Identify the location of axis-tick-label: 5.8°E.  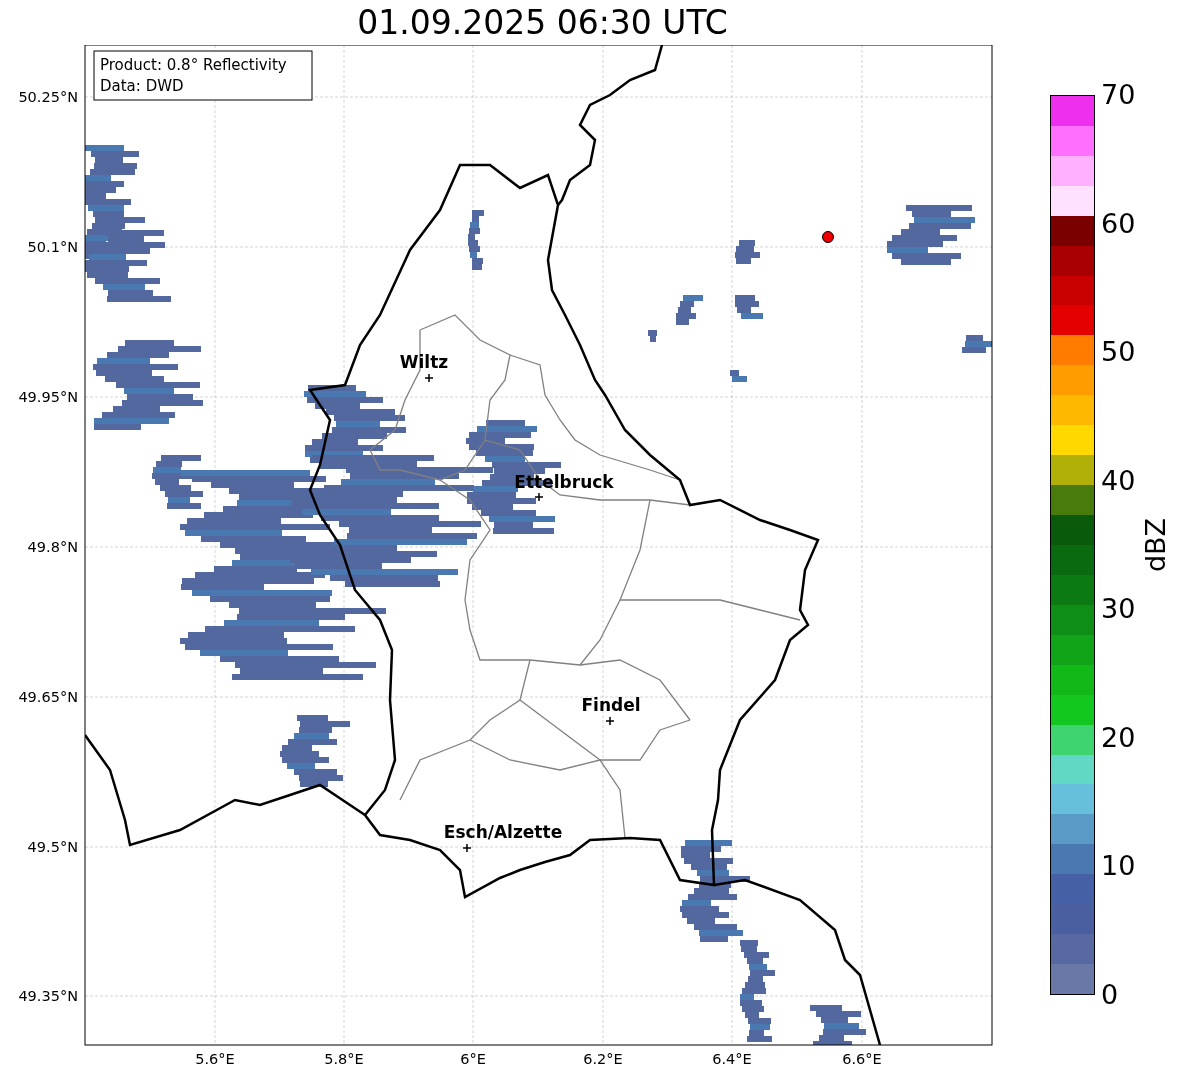
(344, 1059).